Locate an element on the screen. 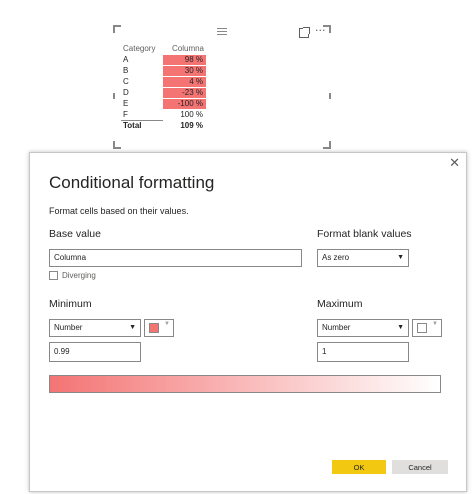 The height and width of the screenshot is (494, 474). resize-handle-bottom-right is located at coordinates (327, 145).